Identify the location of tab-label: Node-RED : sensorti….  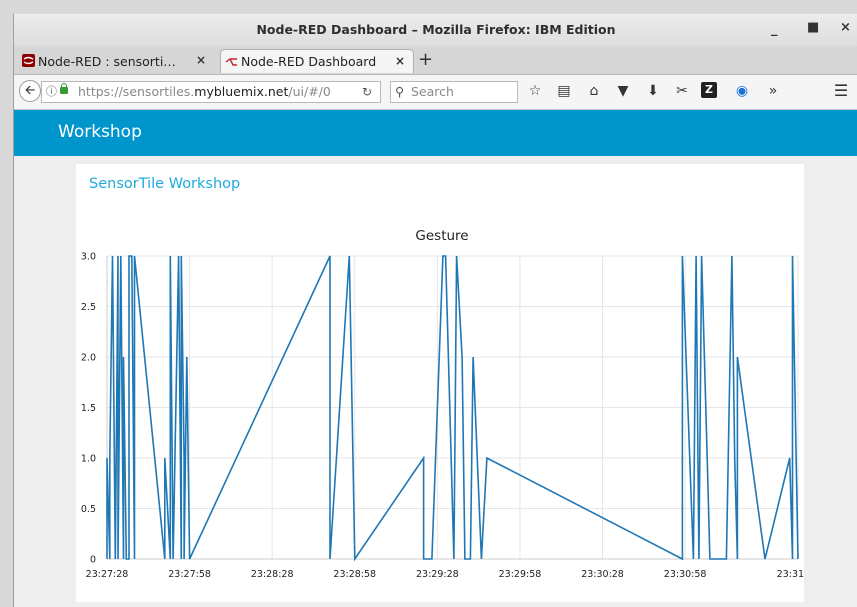
(107, 61).